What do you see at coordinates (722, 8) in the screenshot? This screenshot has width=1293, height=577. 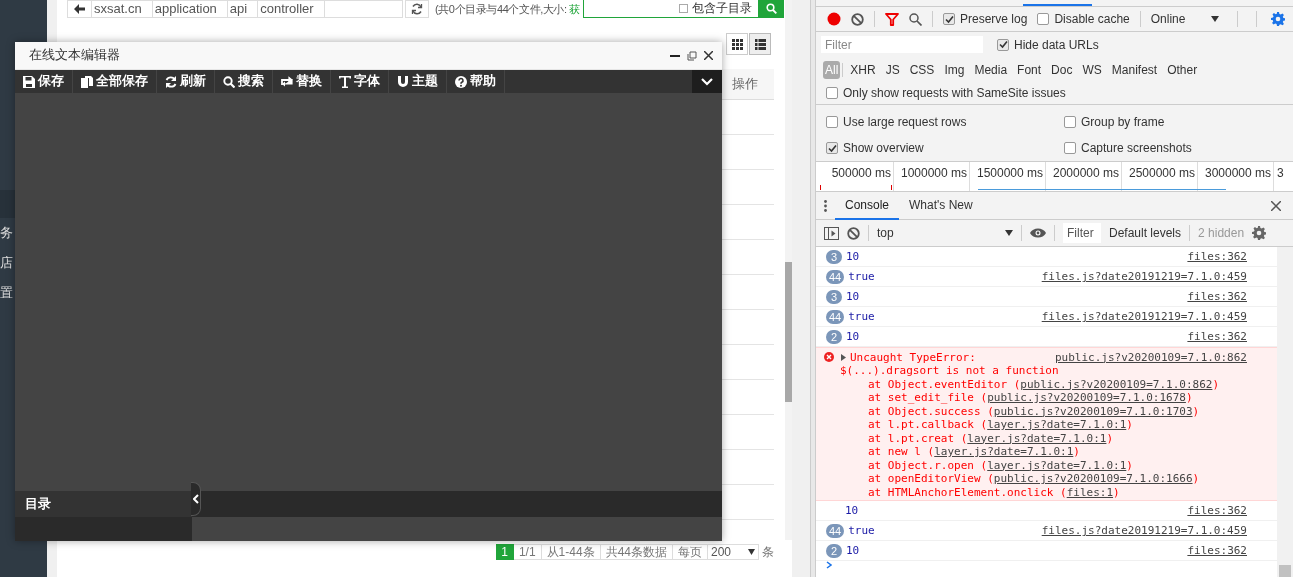 I see `checkbox-label: 包含子目录` at bounding box center [722, 8].